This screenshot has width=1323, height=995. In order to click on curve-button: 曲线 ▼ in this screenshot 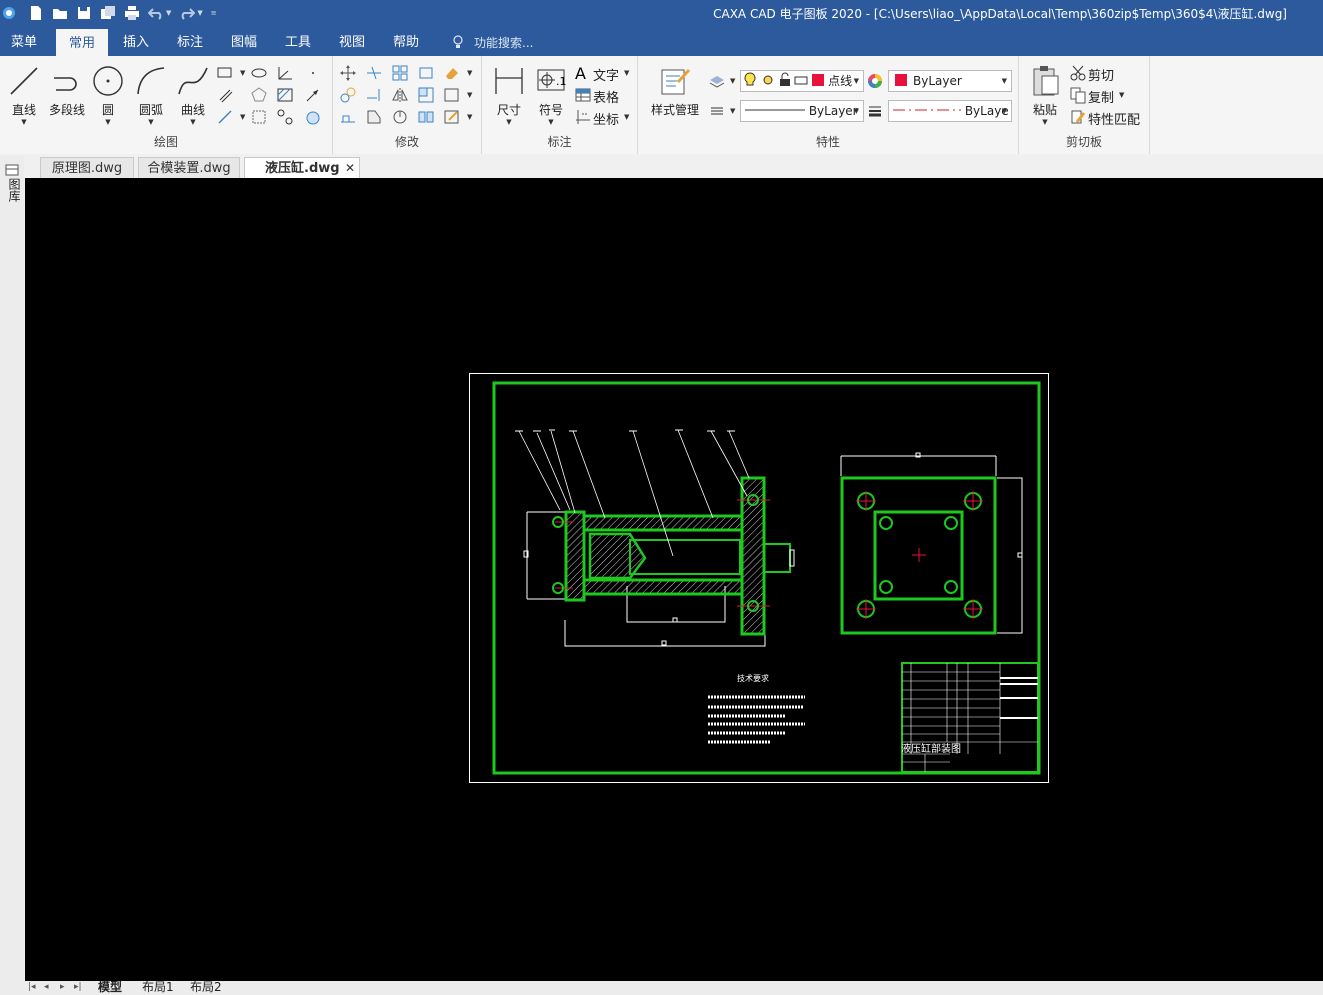, I will do `click(193, 95)`.